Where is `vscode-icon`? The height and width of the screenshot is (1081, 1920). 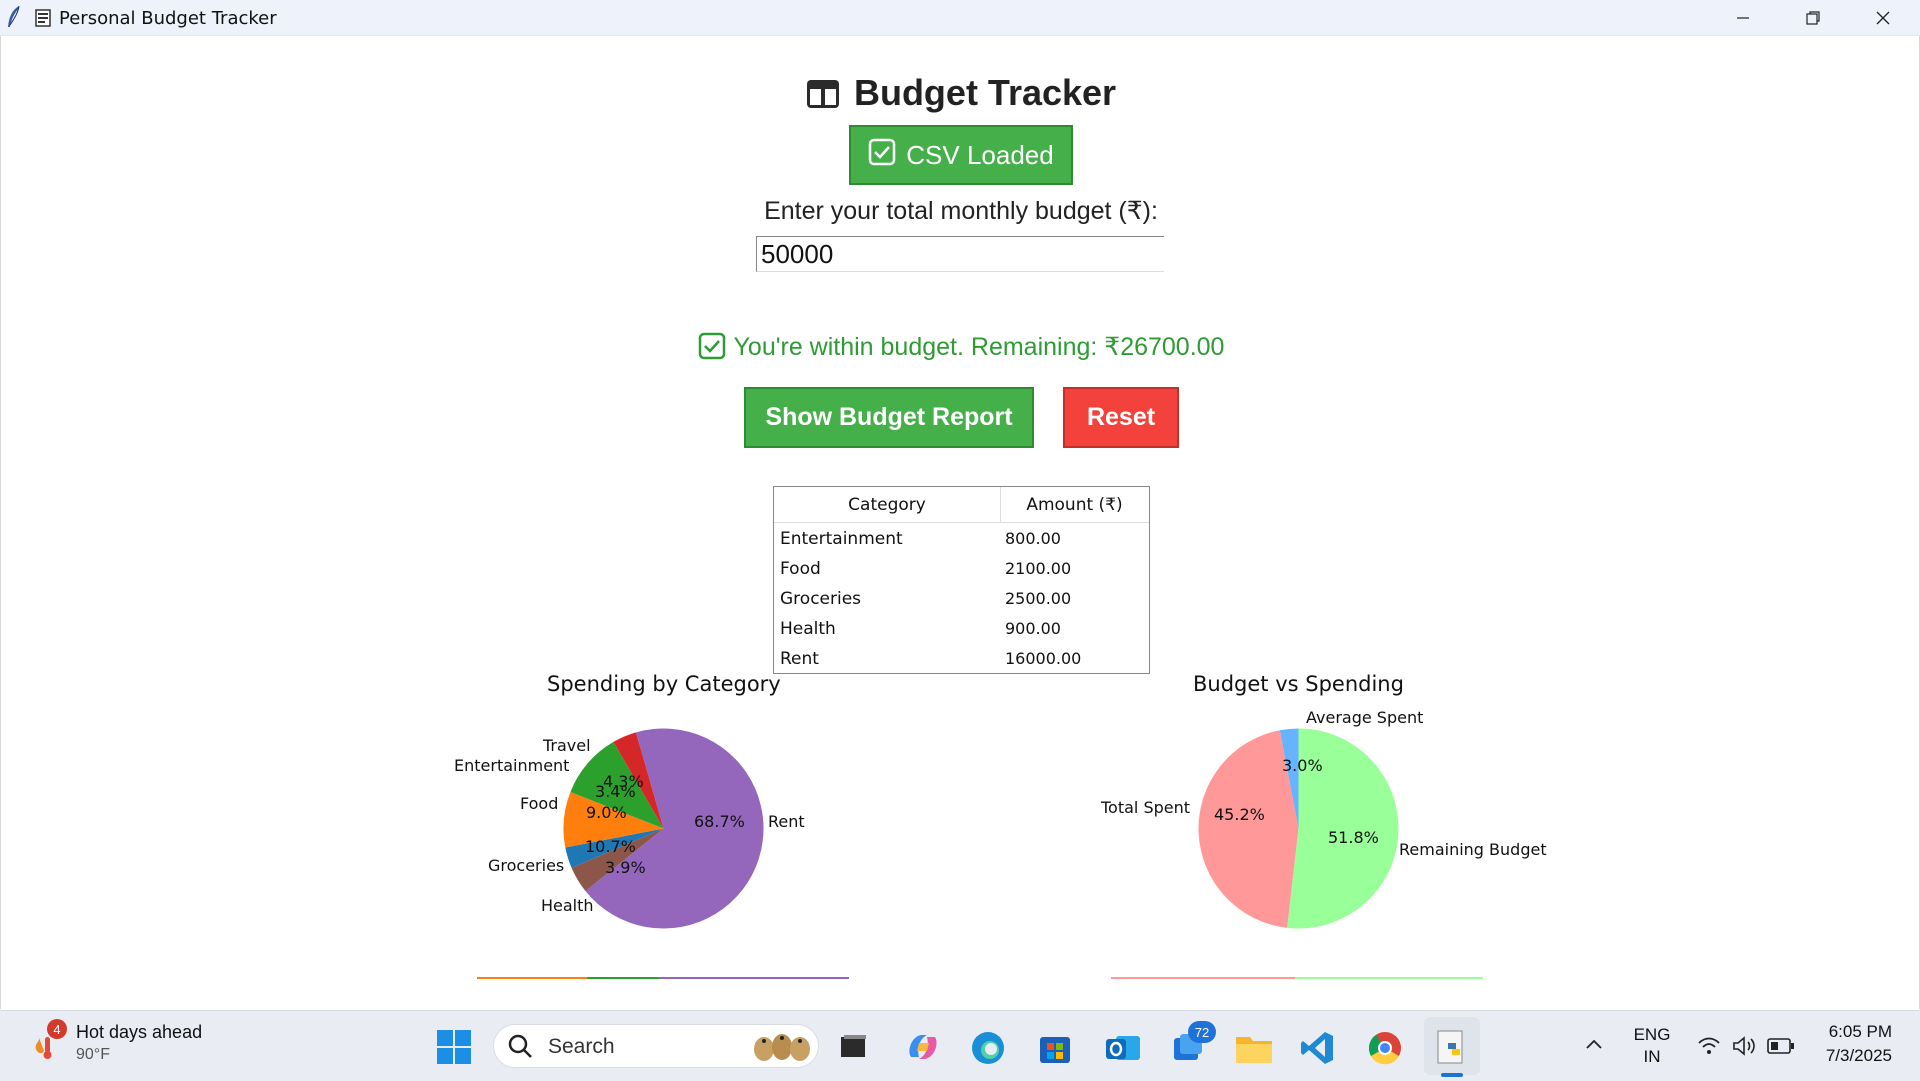
vscode-icon is located at coordinates (1317, 1048).